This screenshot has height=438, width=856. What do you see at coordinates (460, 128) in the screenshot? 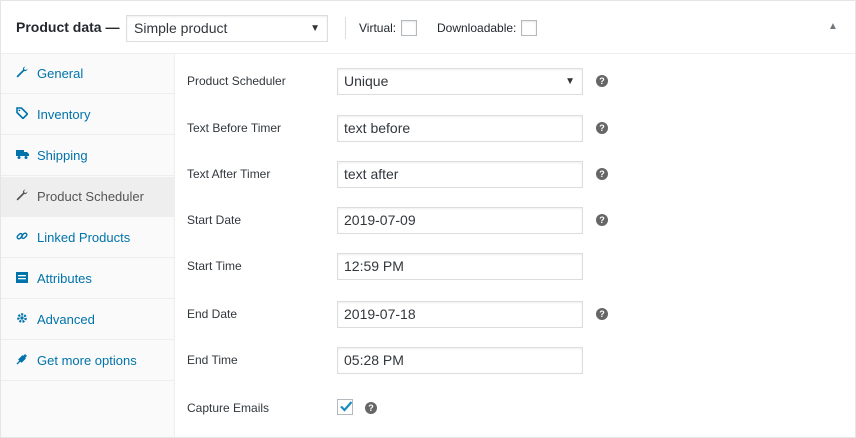
I see `text-before-timer-input: text before` at bounding box center [460, 128].